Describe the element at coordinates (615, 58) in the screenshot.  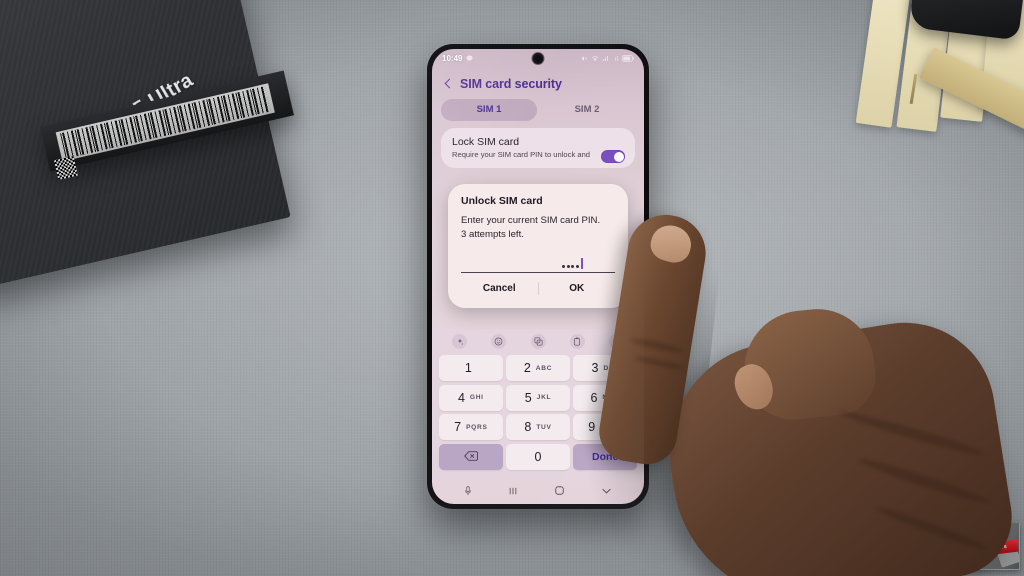
I see `signal-2-icon` at that location.